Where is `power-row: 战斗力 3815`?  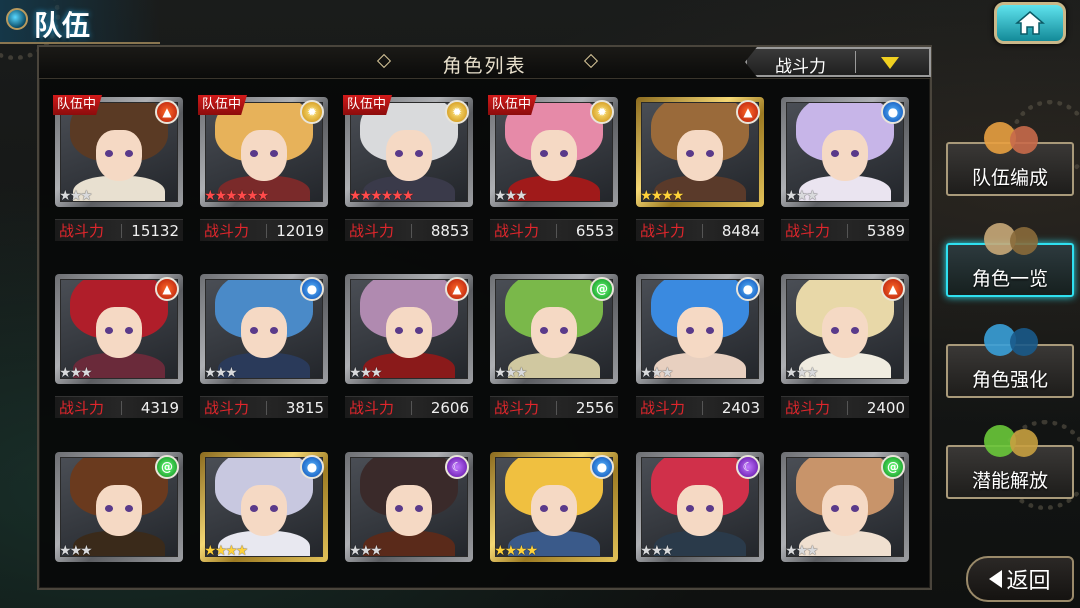
power-row: 战斗力 3815 is located at coordinates (264, 407).